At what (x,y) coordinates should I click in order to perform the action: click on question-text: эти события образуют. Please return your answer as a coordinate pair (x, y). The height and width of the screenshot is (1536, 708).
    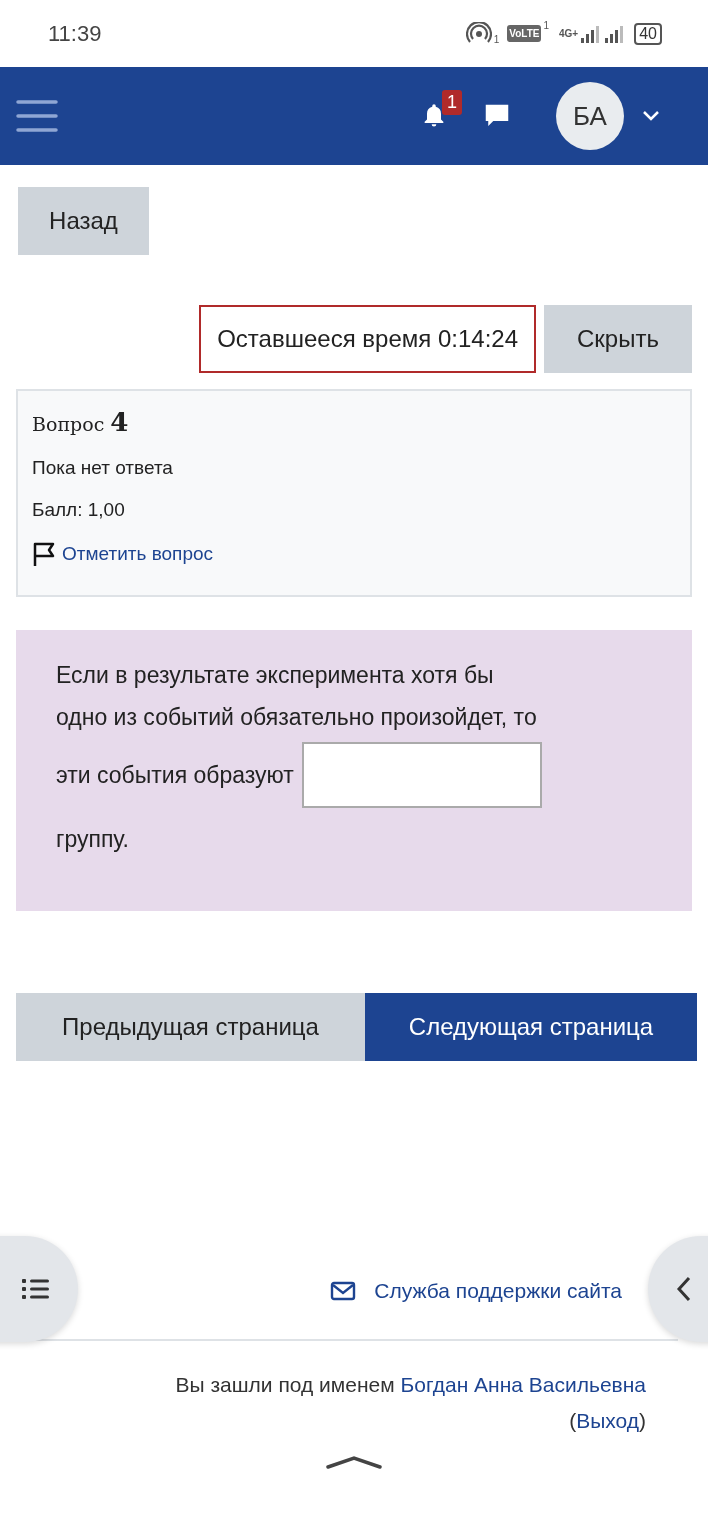
    Looking at the image, I should click on (175, 775).